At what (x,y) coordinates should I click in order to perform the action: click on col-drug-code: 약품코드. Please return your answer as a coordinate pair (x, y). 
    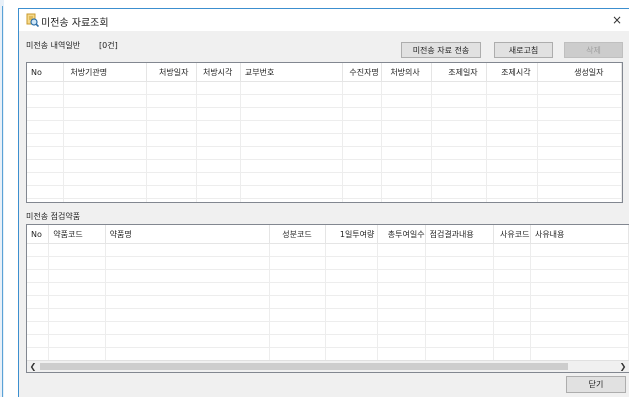
    Looking at the image, I should click on (77, 234).